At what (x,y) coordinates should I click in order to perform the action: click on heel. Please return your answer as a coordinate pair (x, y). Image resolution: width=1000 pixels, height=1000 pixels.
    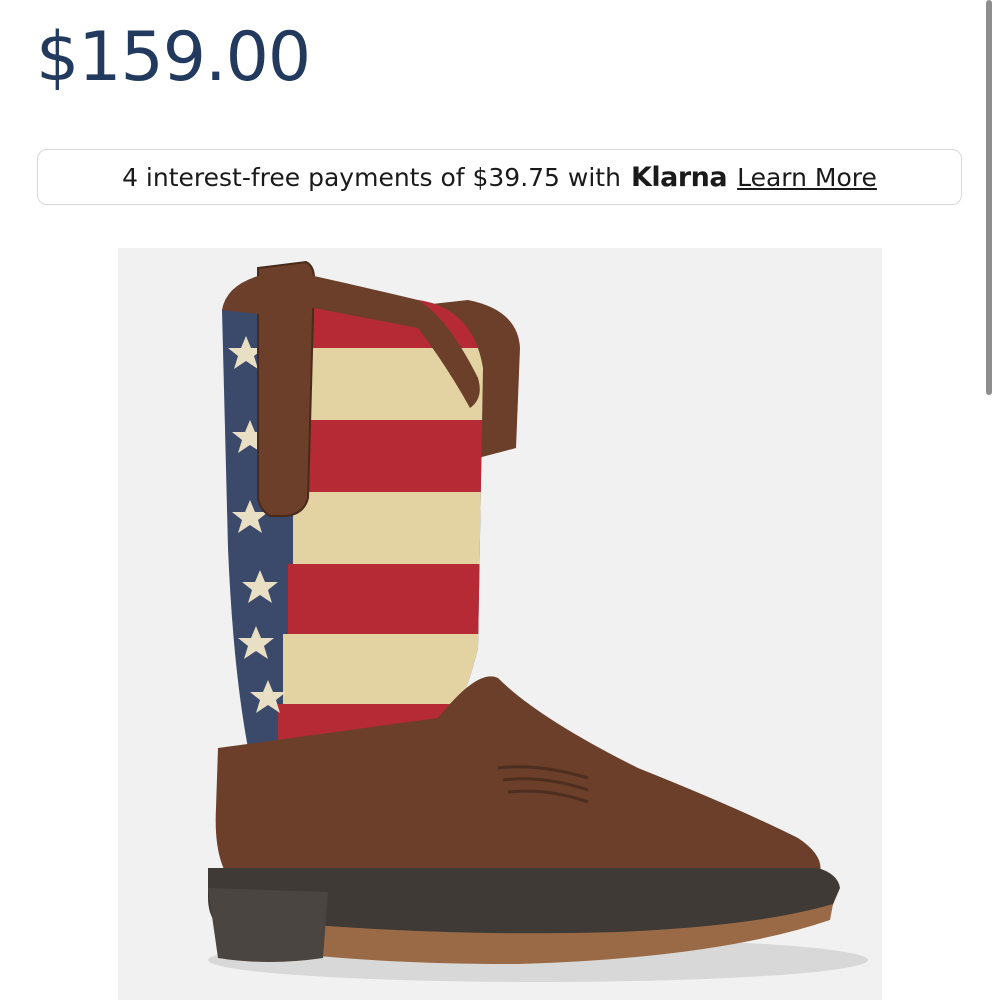
    Looking at the image, I should click on (268, 925).